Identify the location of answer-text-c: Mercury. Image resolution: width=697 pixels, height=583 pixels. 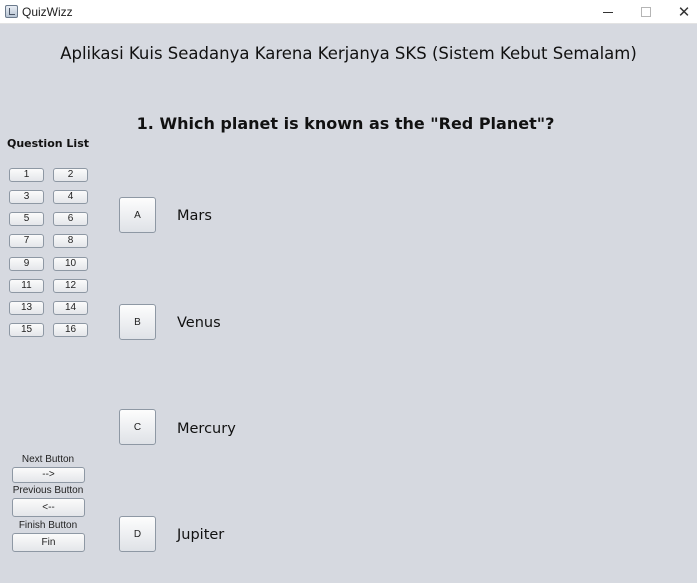
(206, 429).